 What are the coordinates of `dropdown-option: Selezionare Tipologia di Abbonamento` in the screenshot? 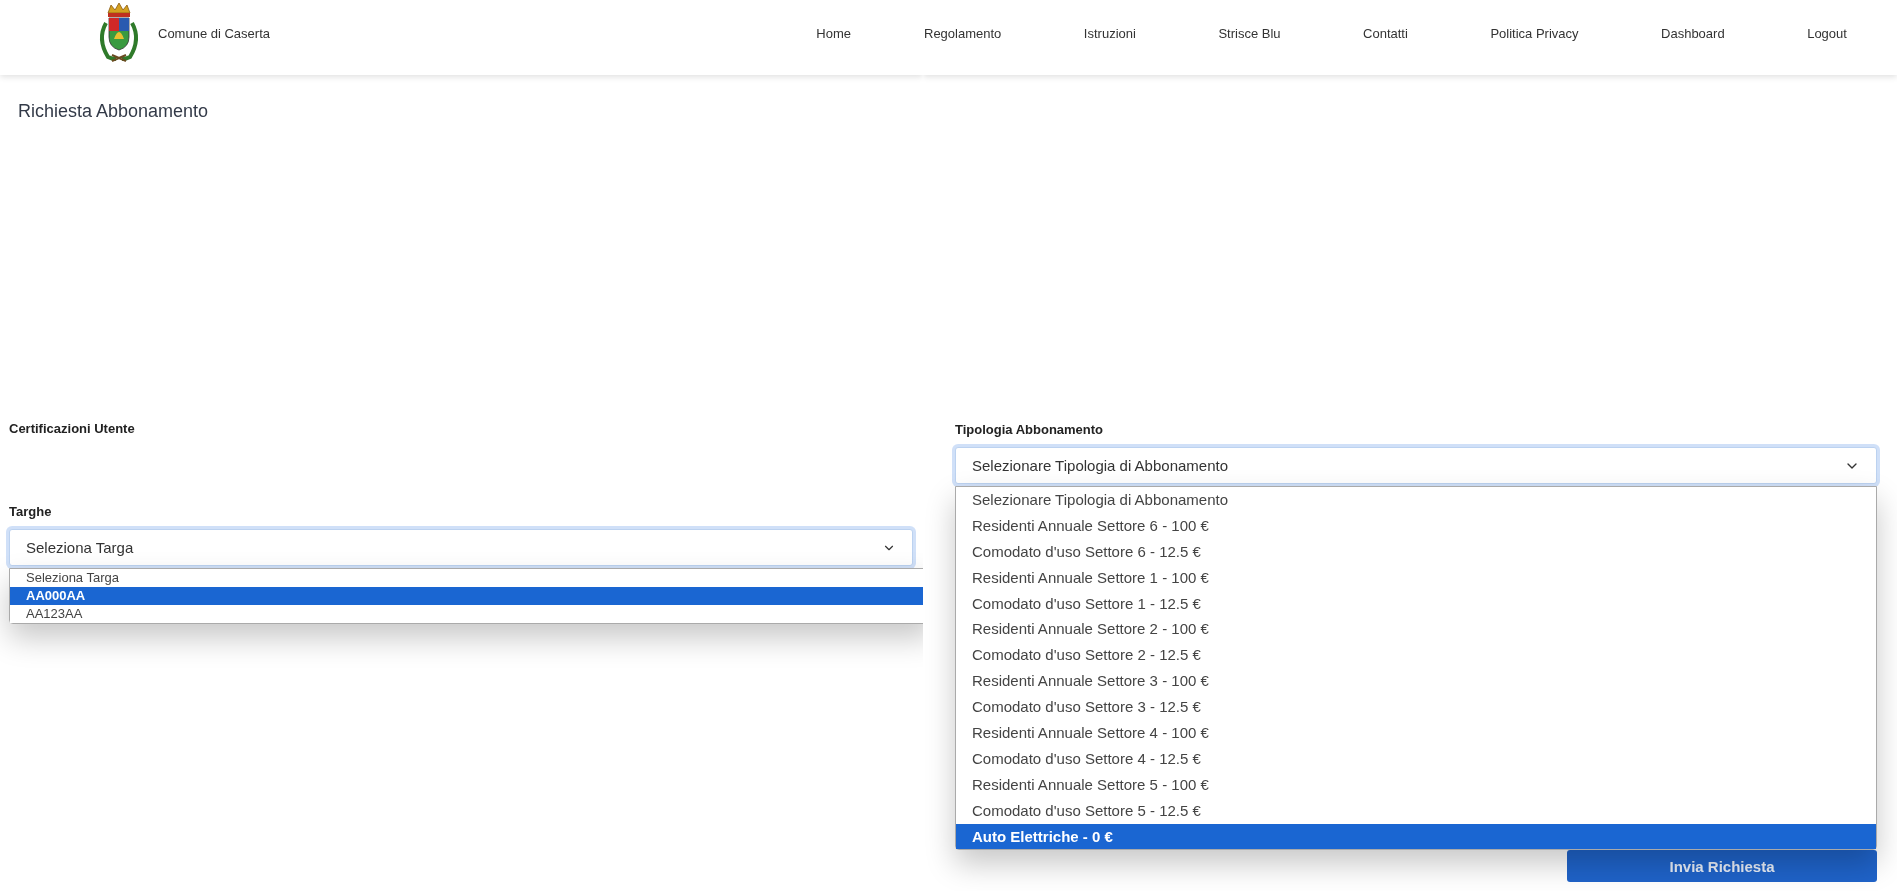 It's located at (1416, 500).